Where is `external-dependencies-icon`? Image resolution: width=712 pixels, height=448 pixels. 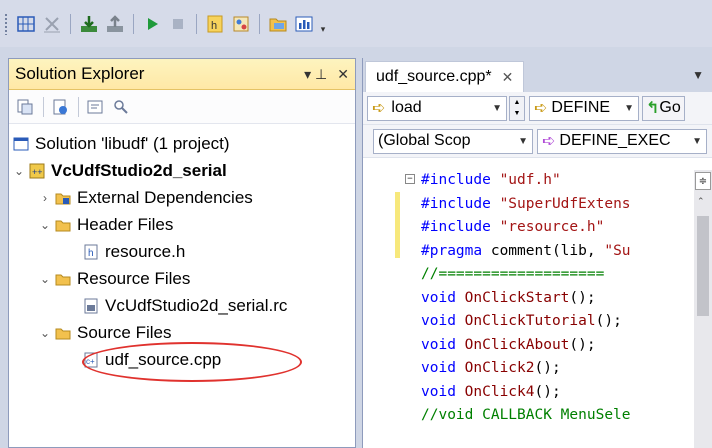 external-dependencies-icon is located at coordinates (63, 198).